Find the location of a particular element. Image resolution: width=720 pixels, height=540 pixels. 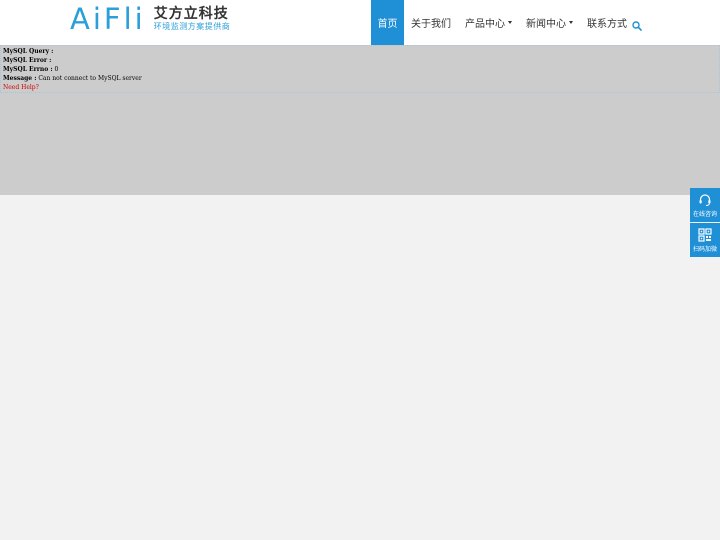

nav-item-label: 关于我们 is located at coordinates (431, 24).